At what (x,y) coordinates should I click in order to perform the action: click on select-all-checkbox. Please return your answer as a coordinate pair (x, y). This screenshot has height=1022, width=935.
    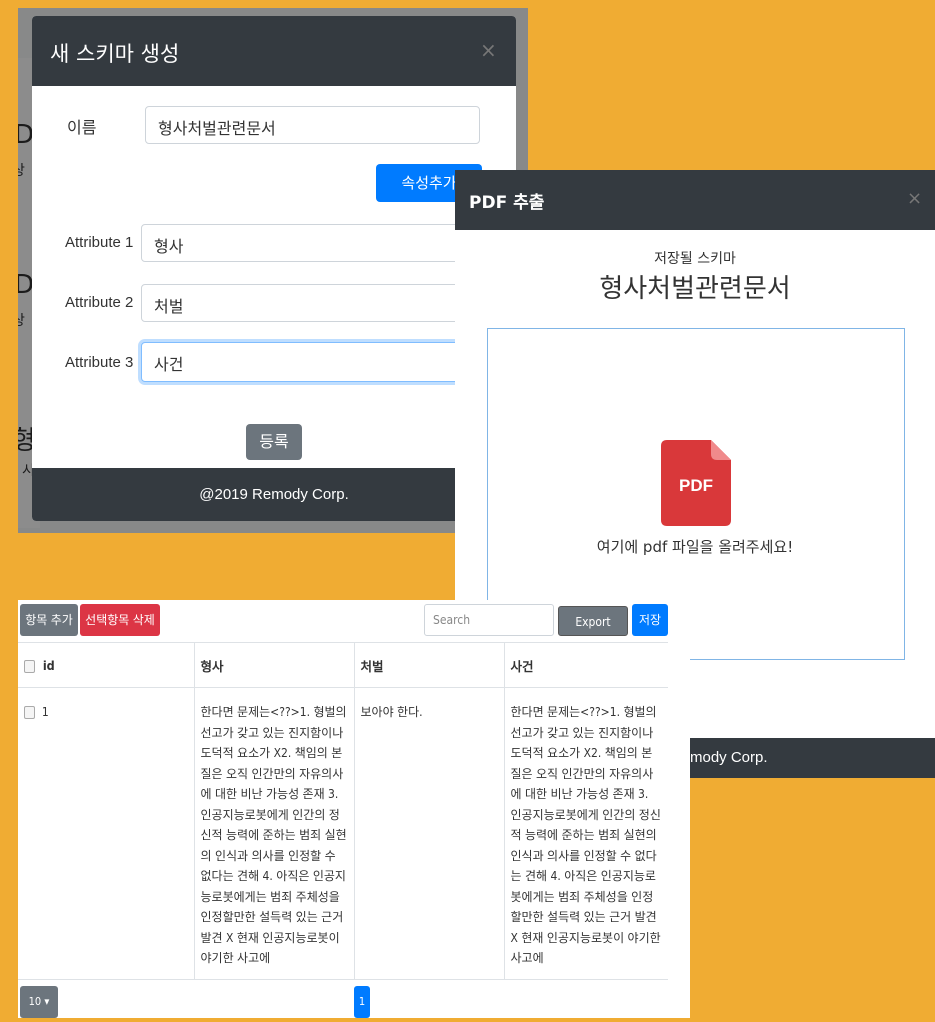
    Looking at the image, I should click on (29, 666).